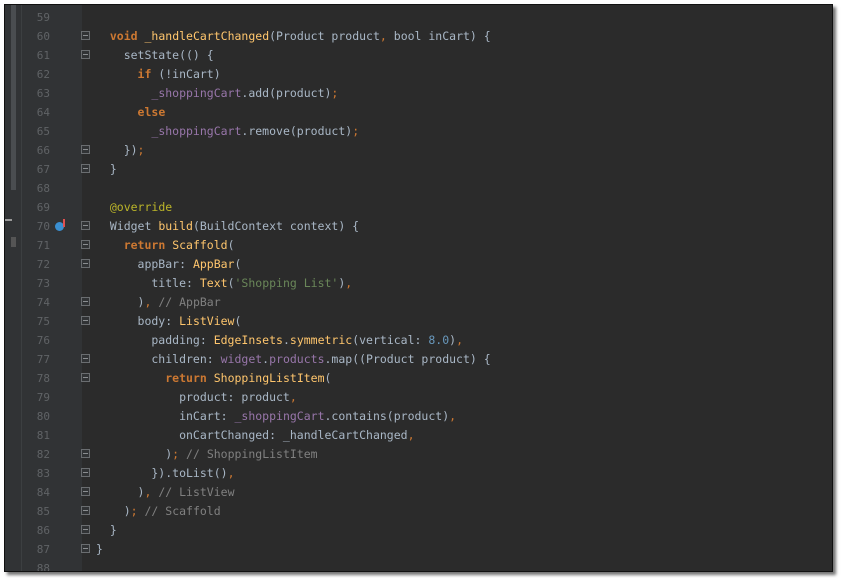 This screenshot has height=582, width=841. Describe the element at coordinates (418, 264) in the screenshot. I see `code-line: 72 appBar: AppBar(` at that location.